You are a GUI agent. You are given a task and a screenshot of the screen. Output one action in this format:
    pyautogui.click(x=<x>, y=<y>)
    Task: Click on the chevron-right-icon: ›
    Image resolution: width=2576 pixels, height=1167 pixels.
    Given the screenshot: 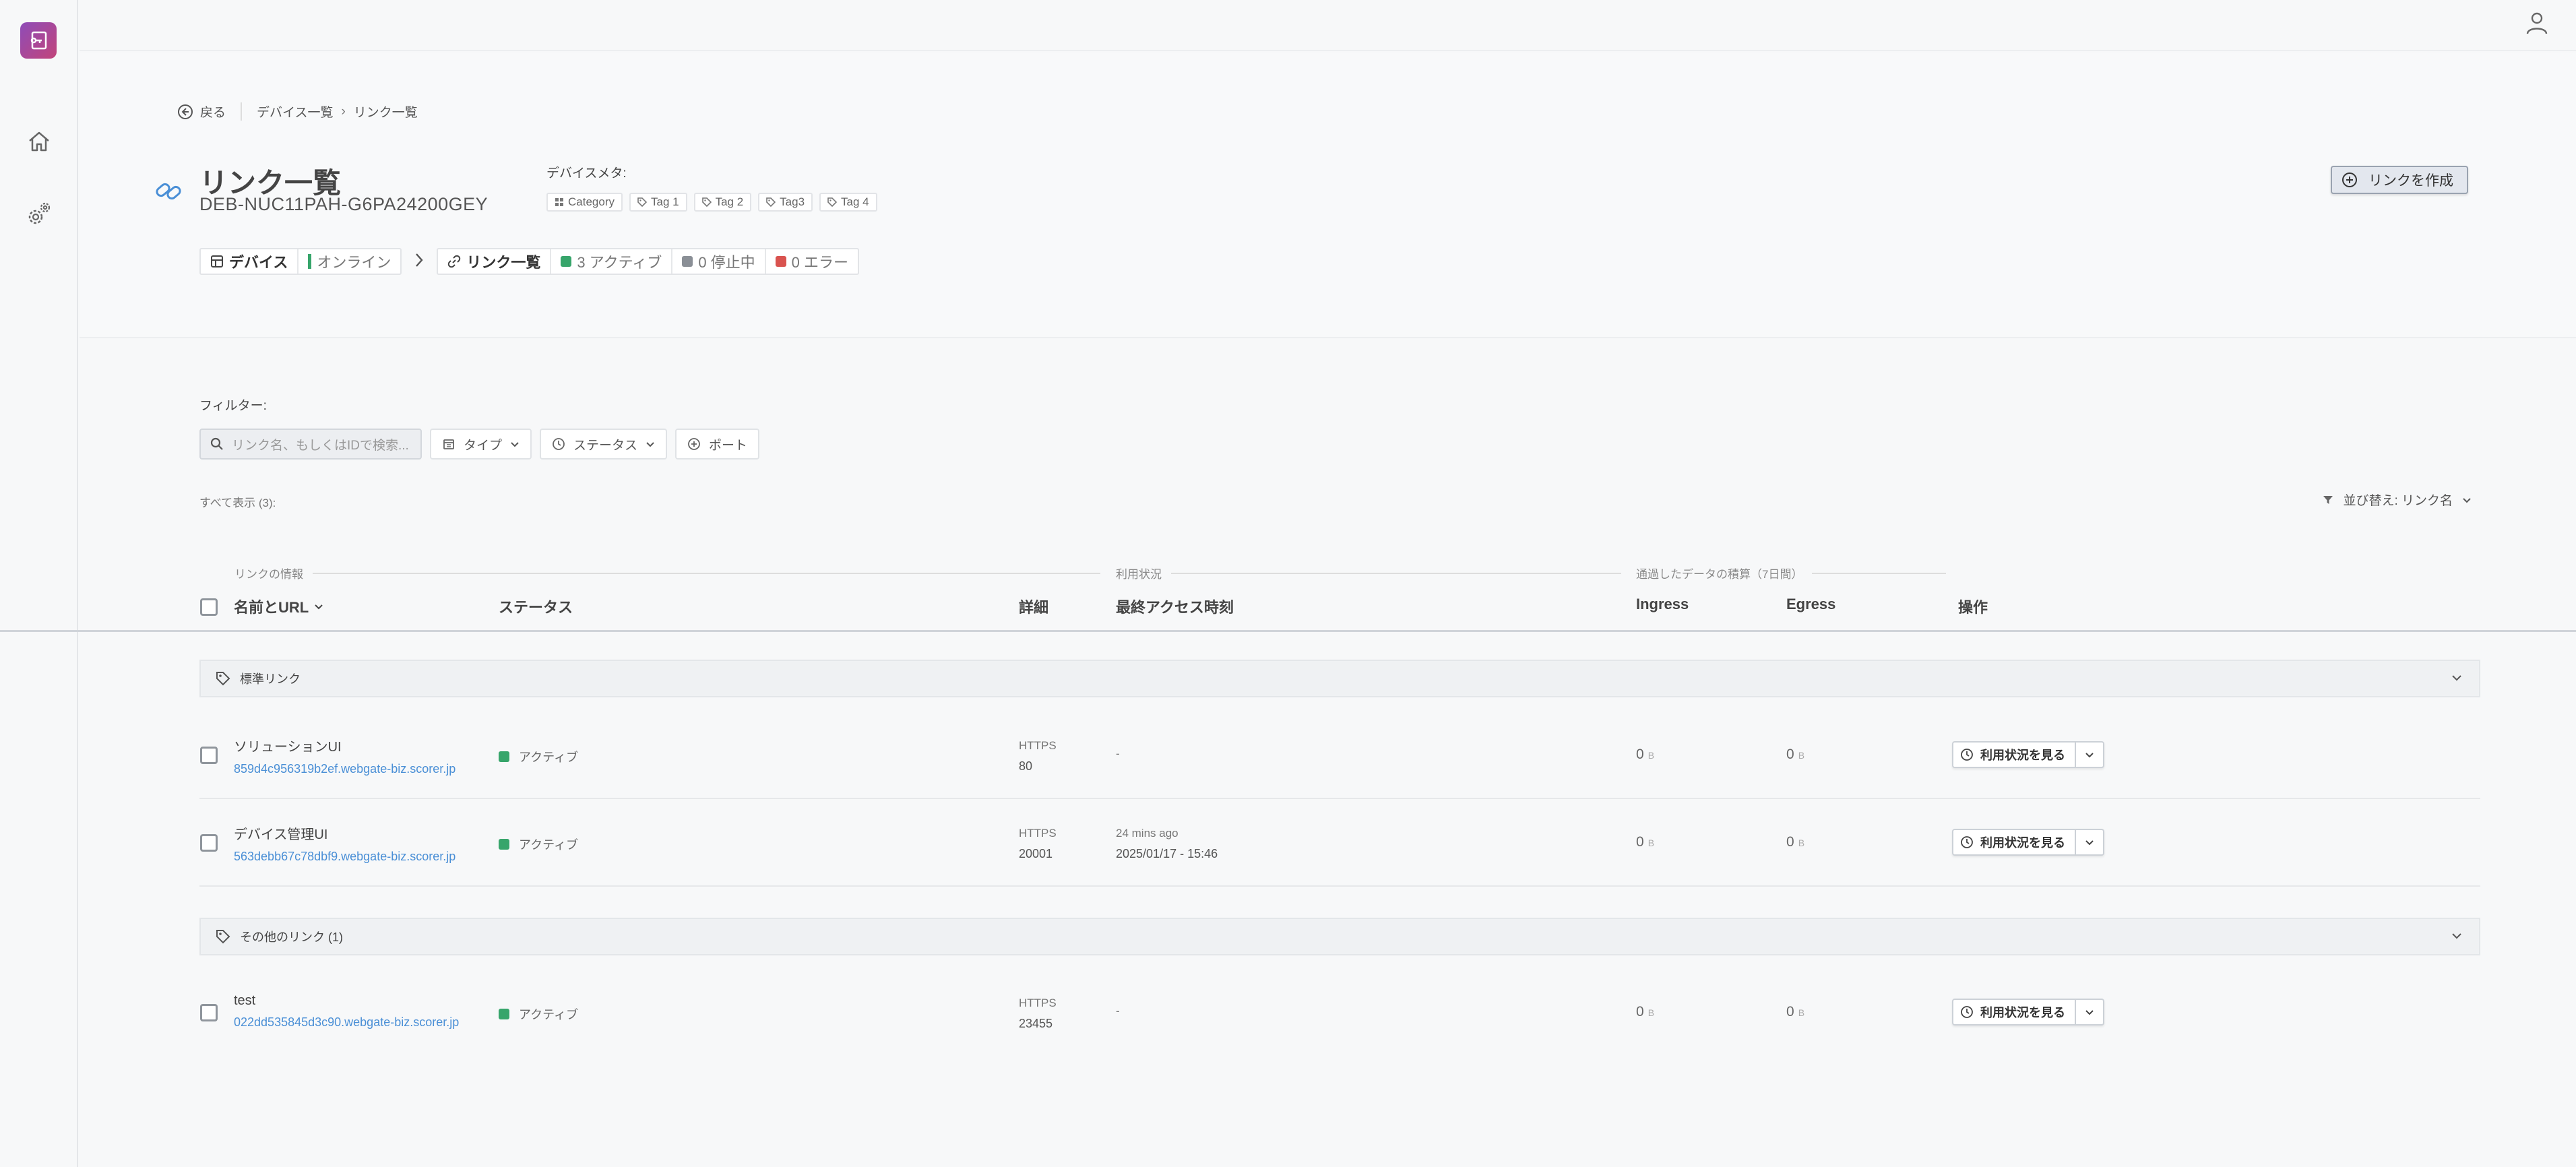 What is the action you would take?
    pyautogui.click(x=343, y=111)
    